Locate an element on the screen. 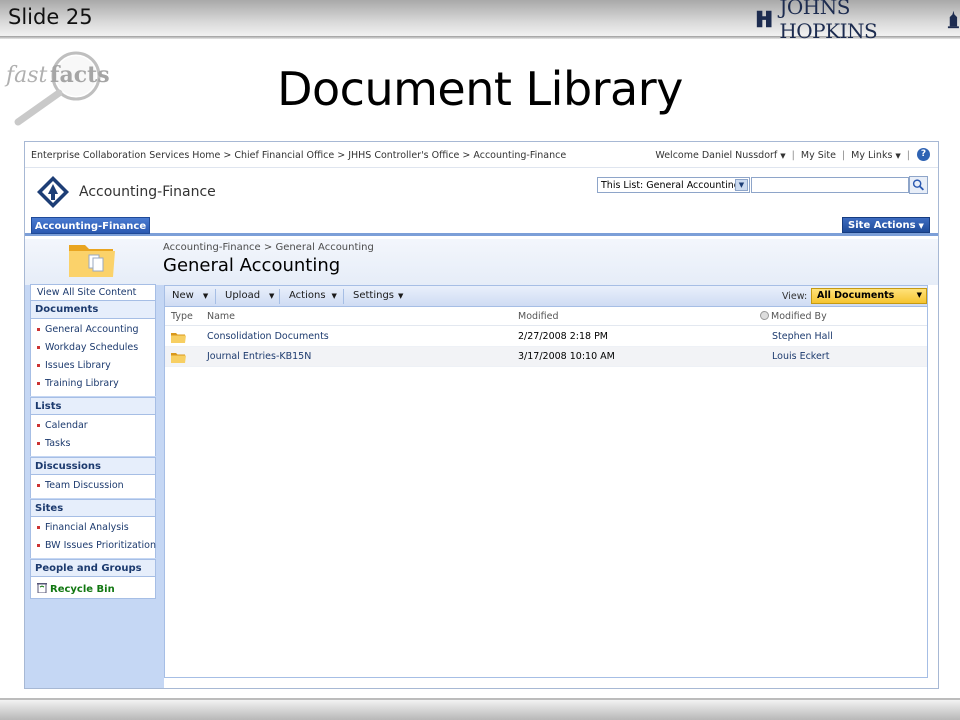  new-menu: New ▼ is located at coordinates (190, 295).